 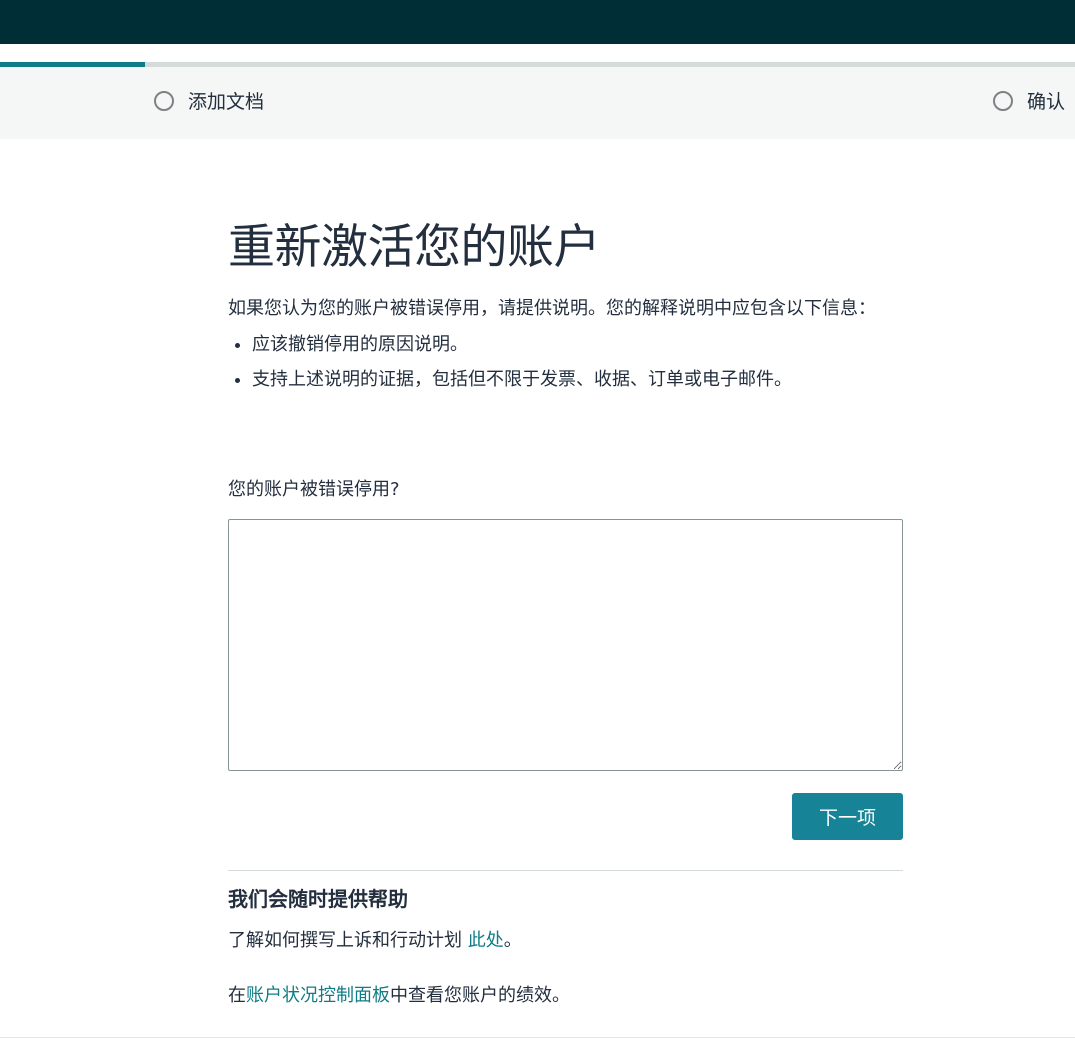 I want to click on explanation-field-label: 您的账户被错误停用?, so click(x=314, y=489).